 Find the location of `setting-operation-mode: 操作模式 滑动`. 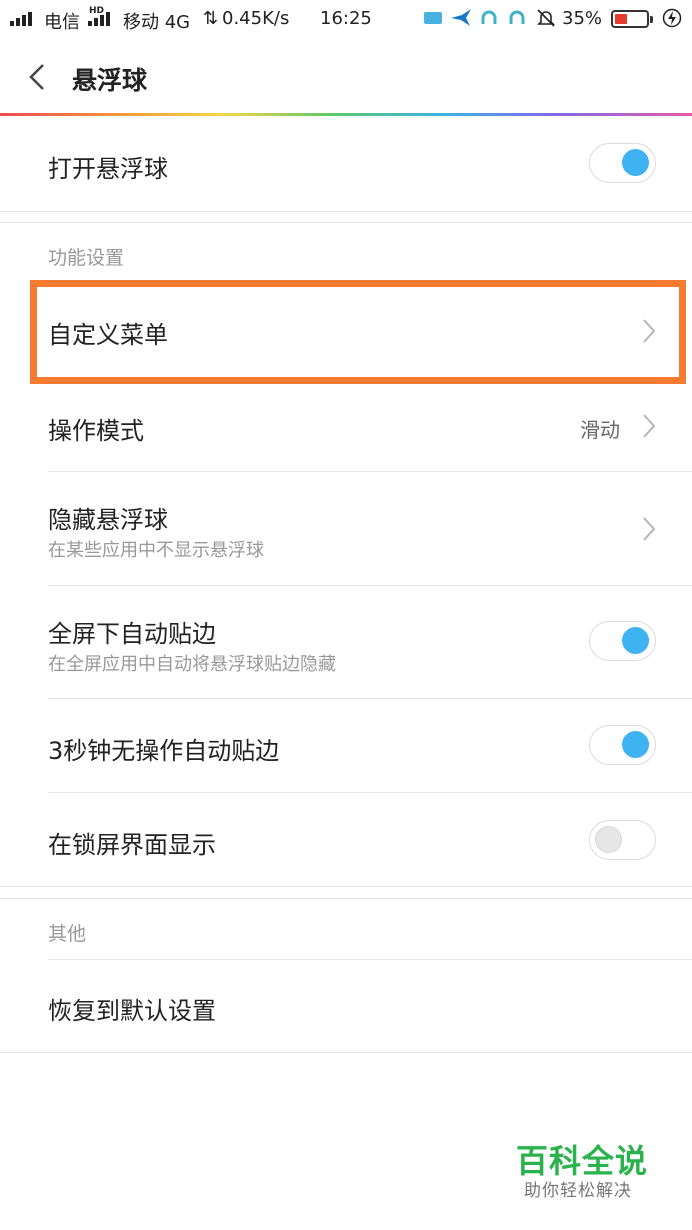

setting-operation-mode: 操作模式 滑动 is located at coordinates (346, 428).